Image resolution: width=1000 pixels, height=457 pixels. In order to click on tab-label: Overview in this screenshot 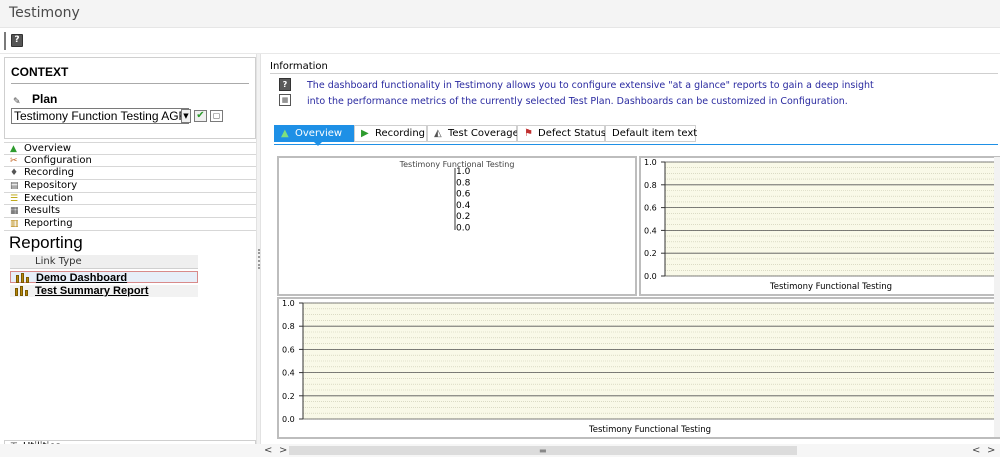, I will do `click(319, 133)`.